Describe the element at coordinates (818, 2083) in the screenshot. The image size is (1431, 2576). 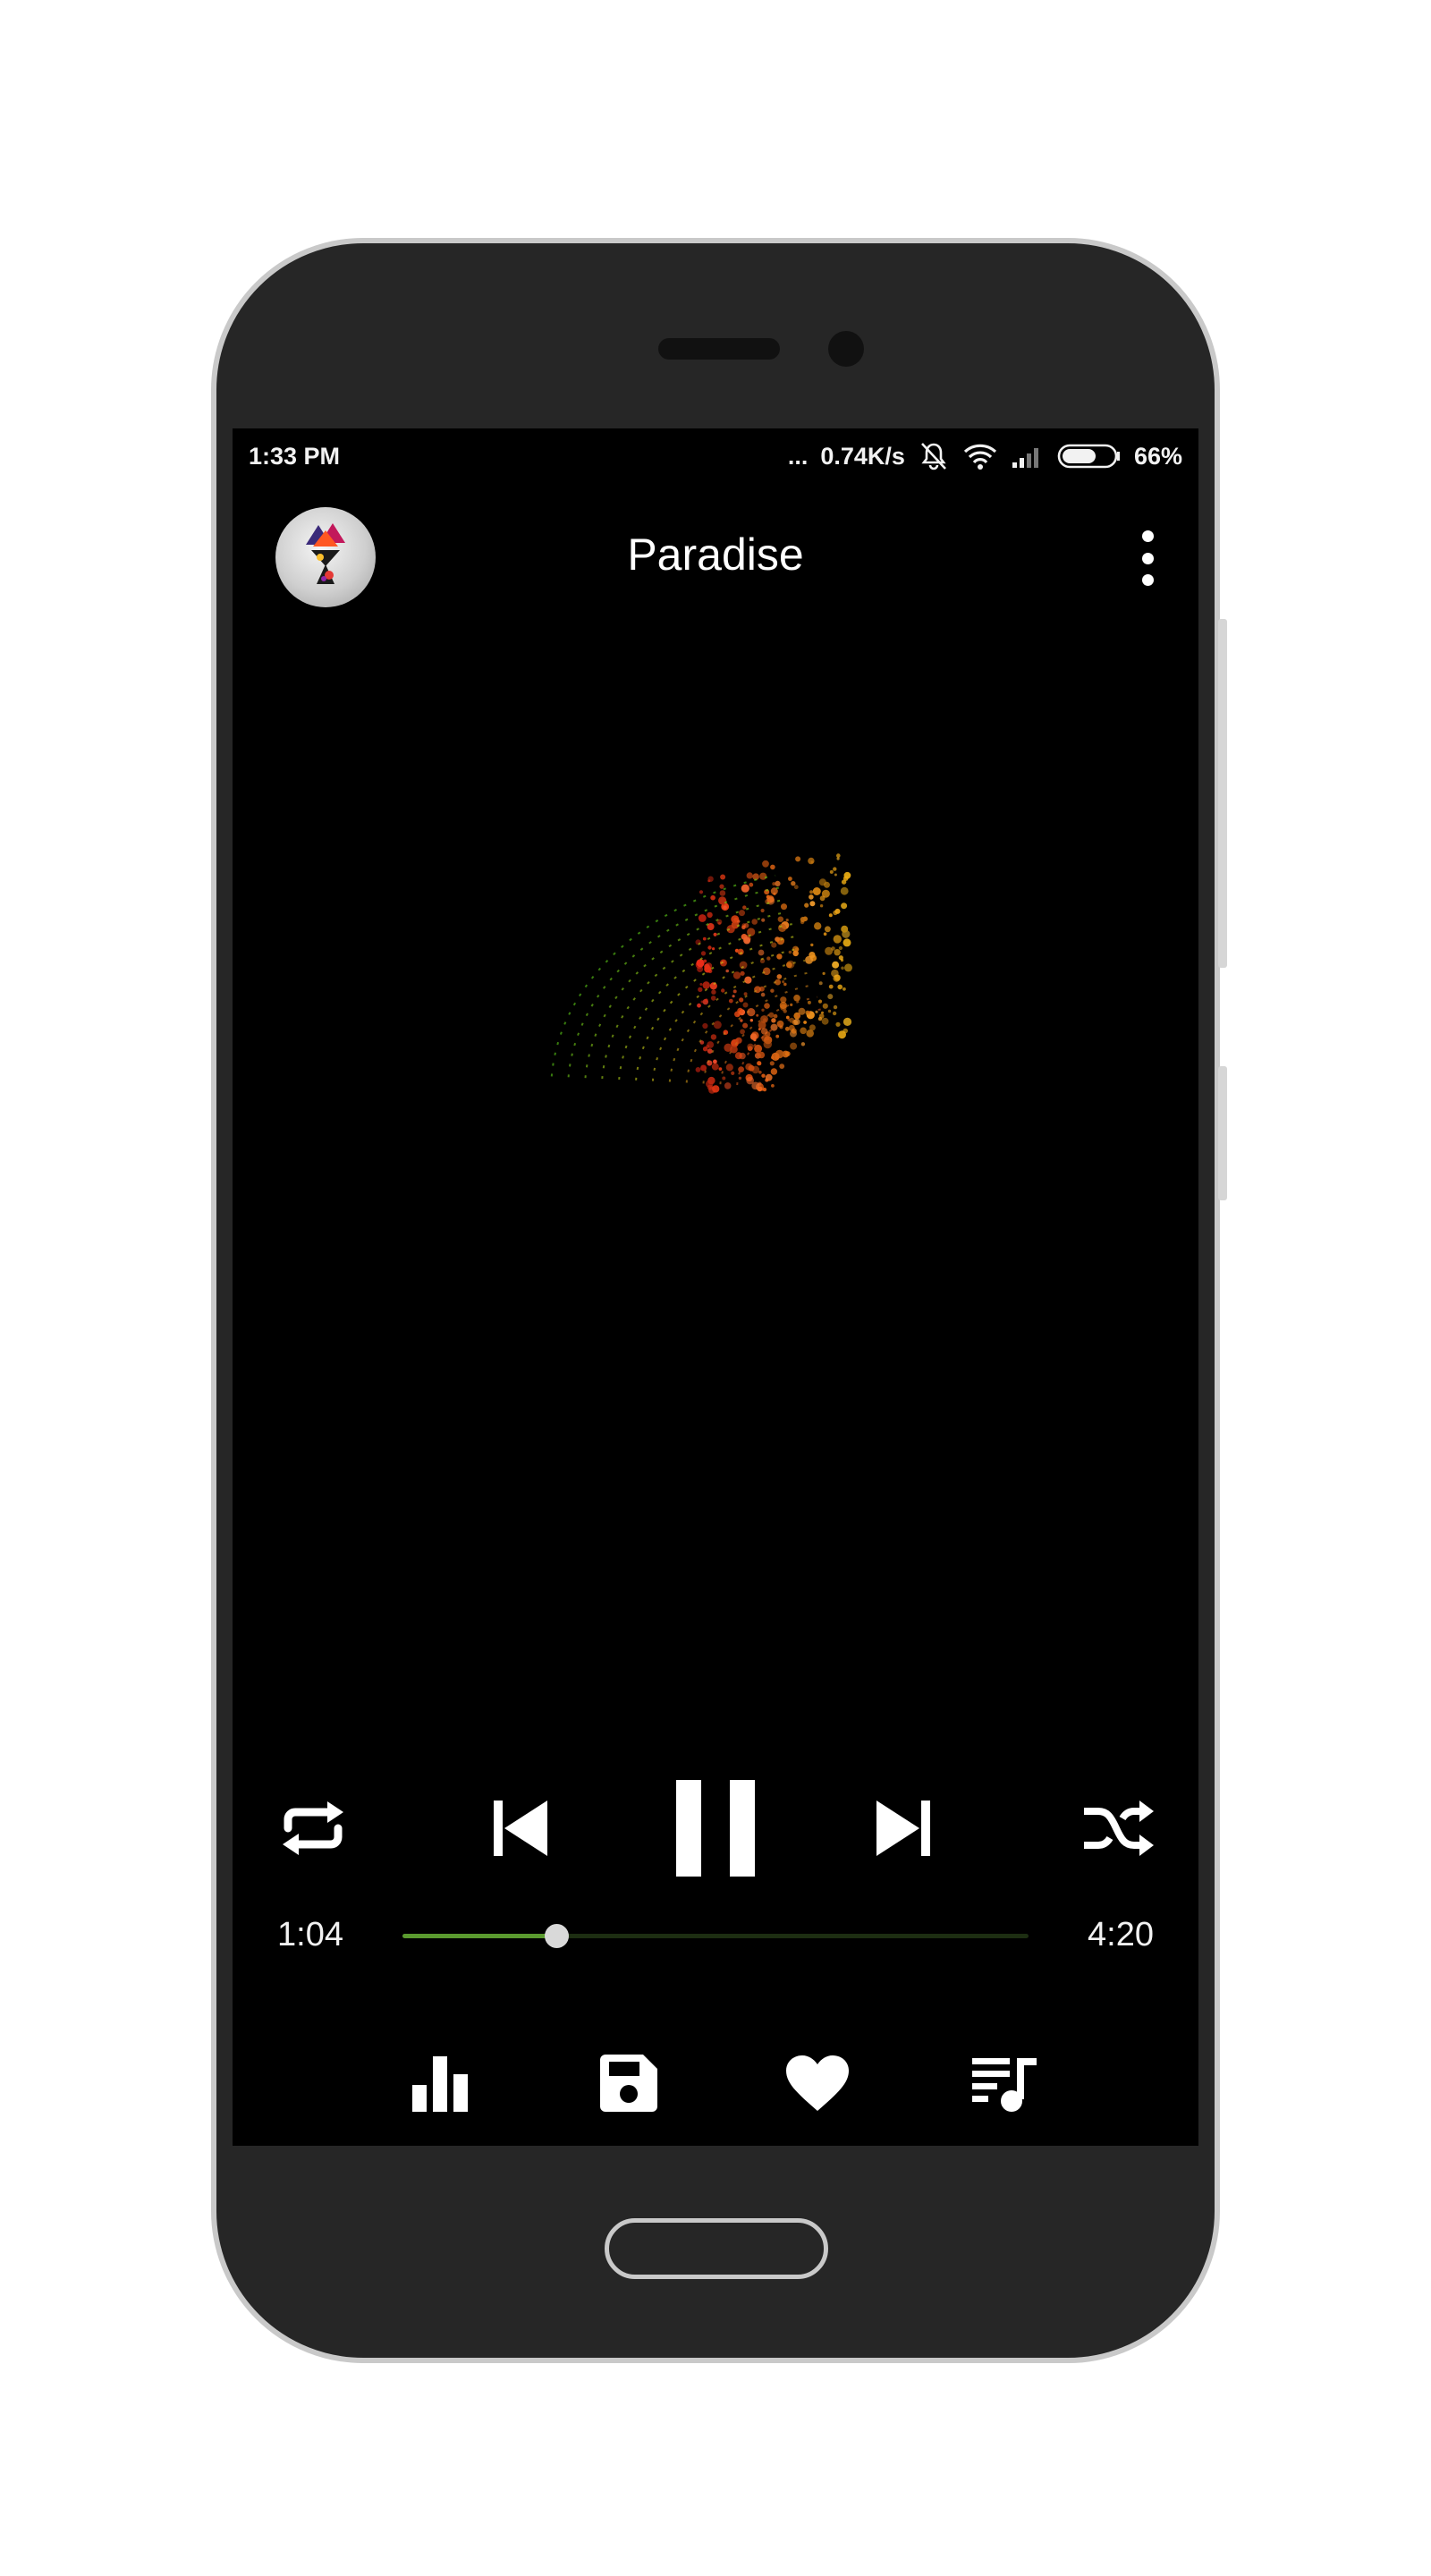
I see `heart-icon` at that location.